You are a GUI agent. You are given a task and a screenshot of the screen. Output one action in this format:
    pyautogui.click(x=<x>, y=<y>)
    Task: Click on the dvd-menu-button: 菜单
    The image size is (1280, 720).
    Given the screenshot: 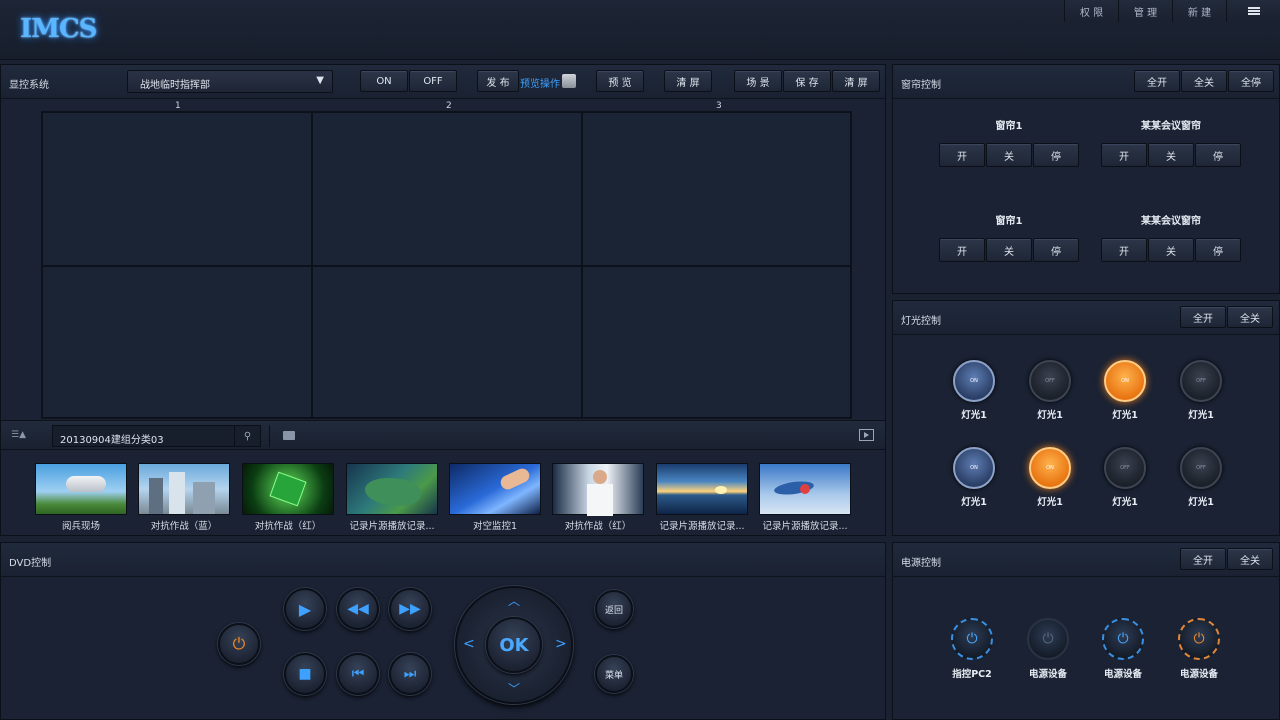 What is the action you would take?
    pyautogui.click(x=614, y=674)
    